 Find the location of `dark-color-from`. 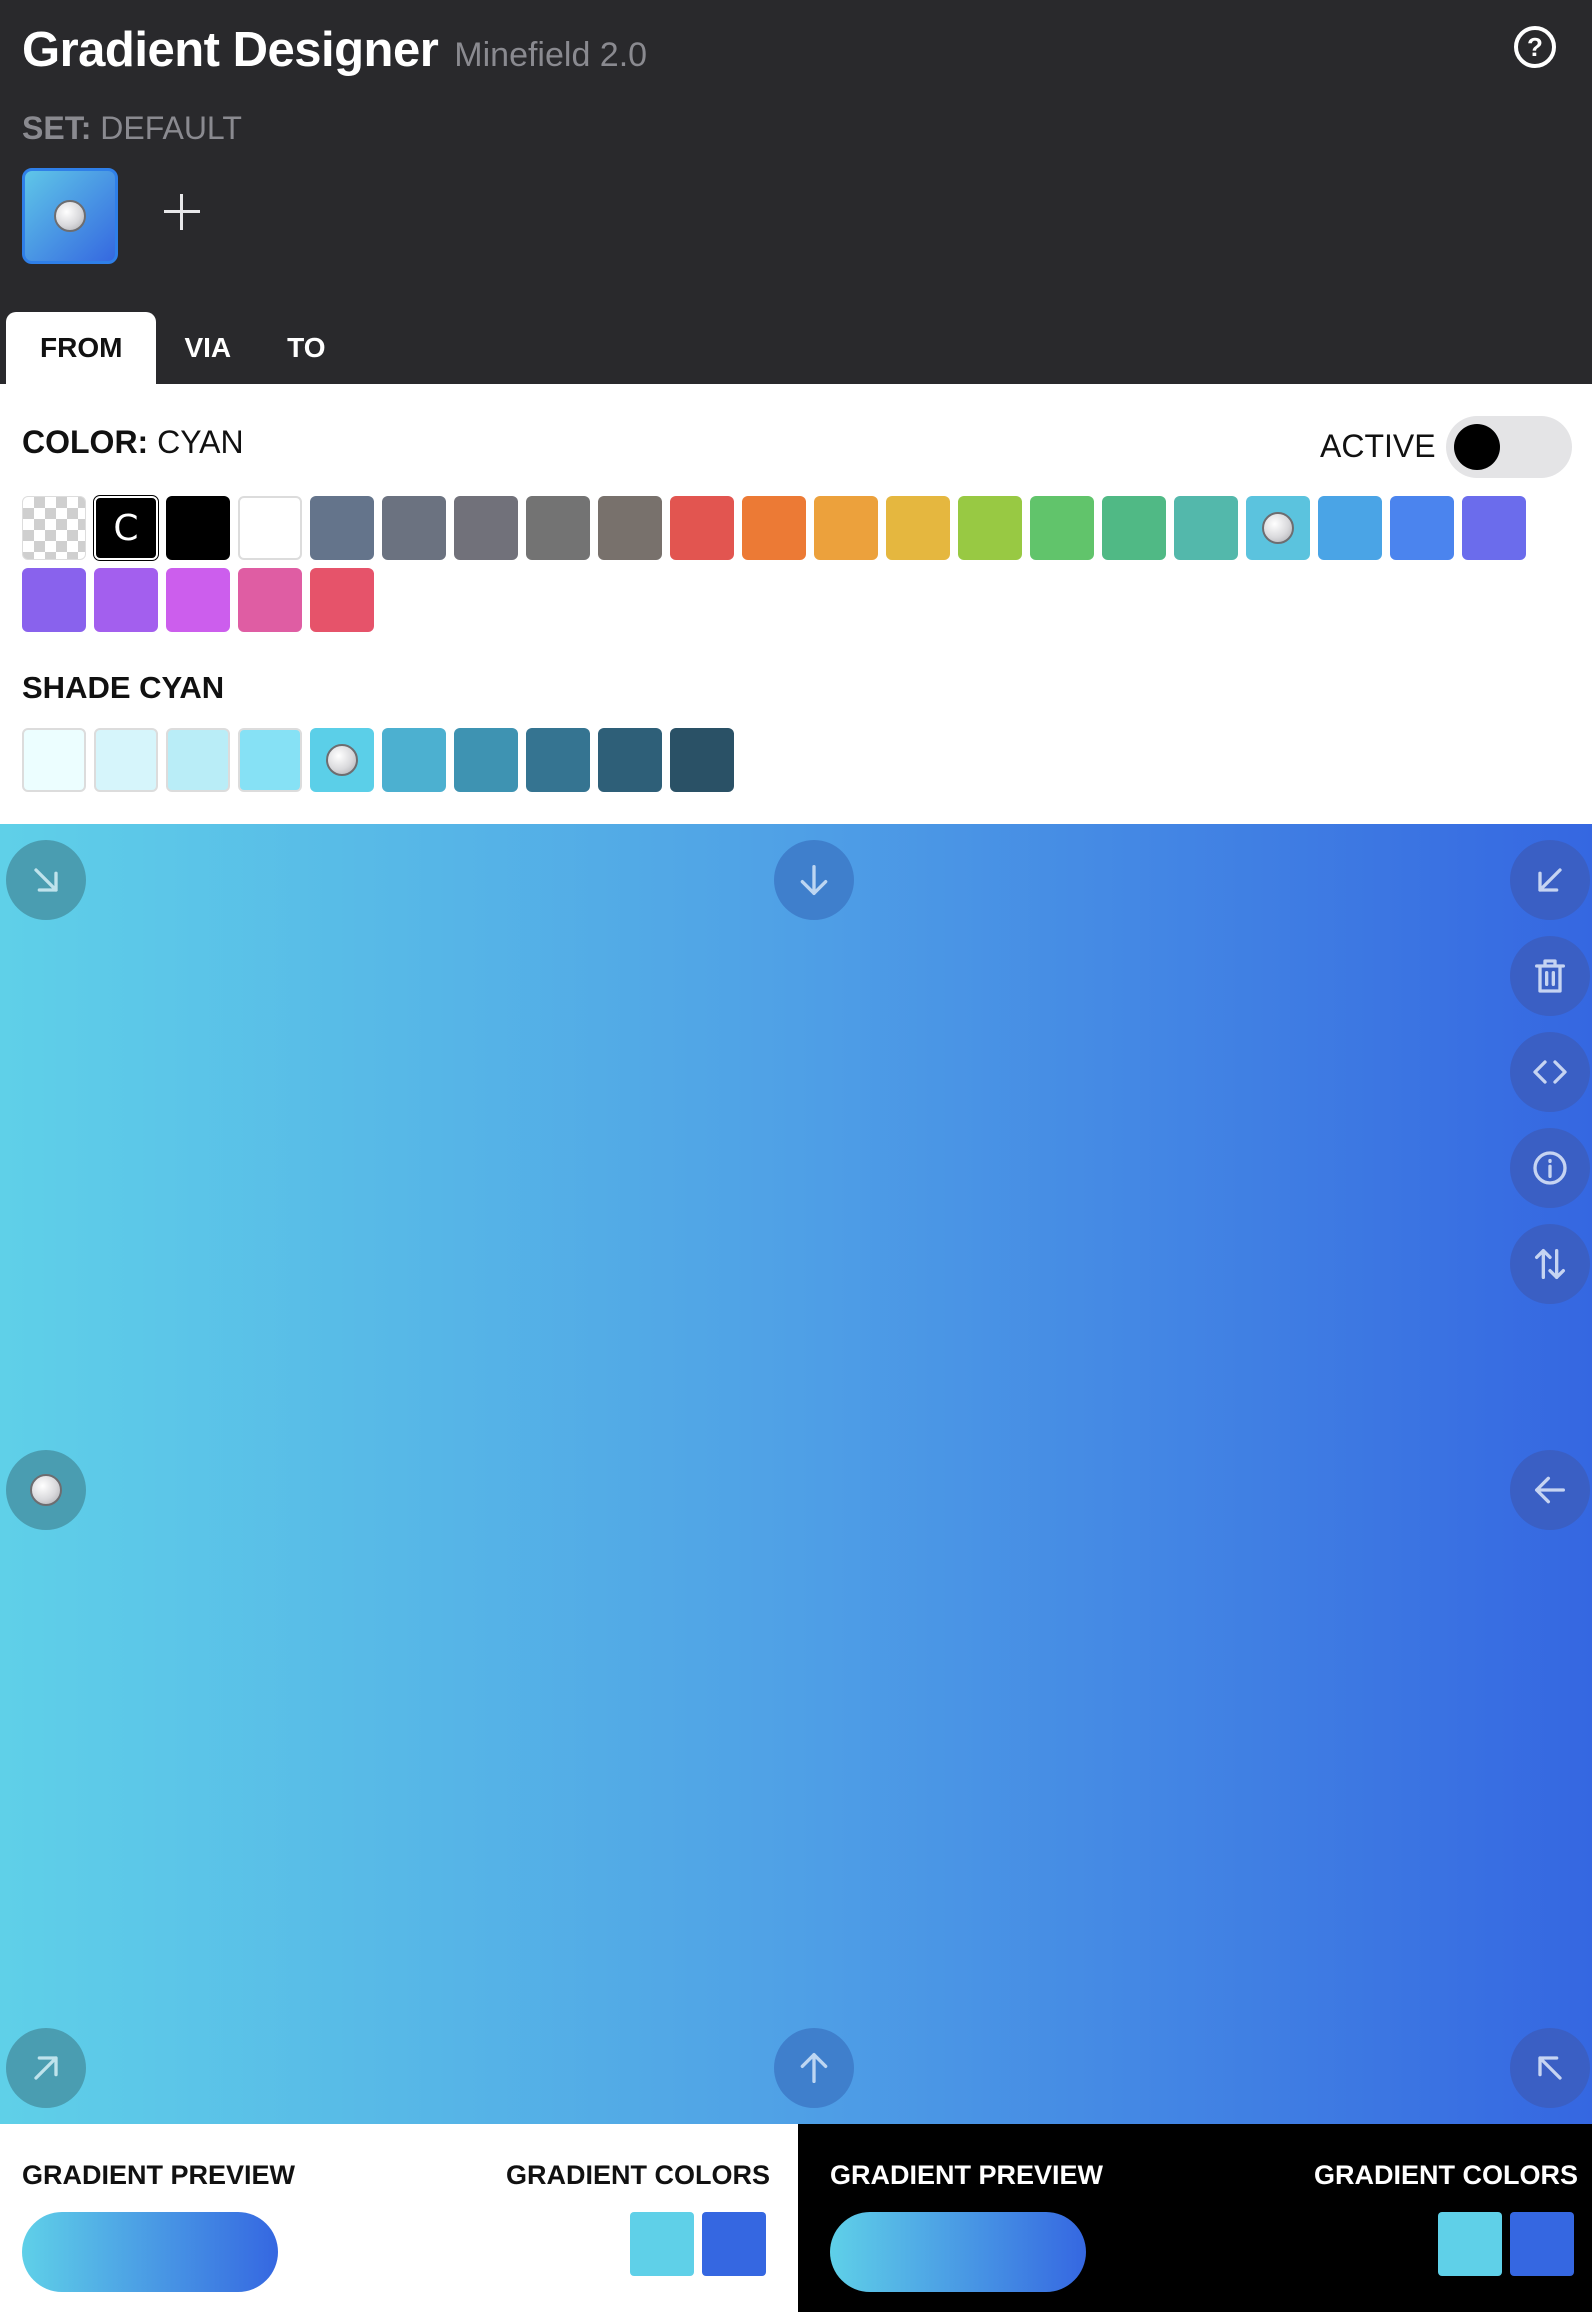

dark-color-from is located at coordinates (1470, 2244).